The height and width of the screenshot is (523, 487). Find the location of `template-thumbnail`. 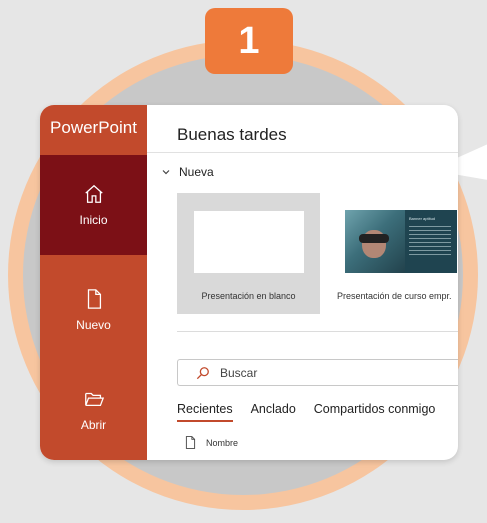

template-thumbnail is located at coordinates (249, 242).